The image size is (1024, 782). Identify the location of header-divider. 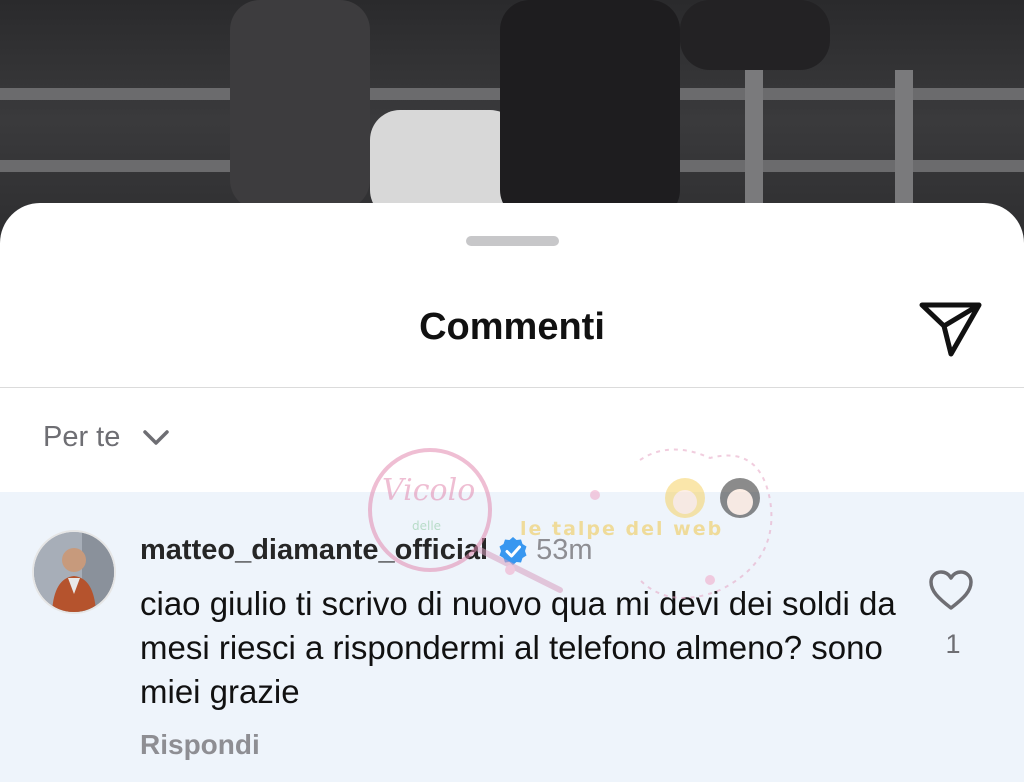
(512, 387).